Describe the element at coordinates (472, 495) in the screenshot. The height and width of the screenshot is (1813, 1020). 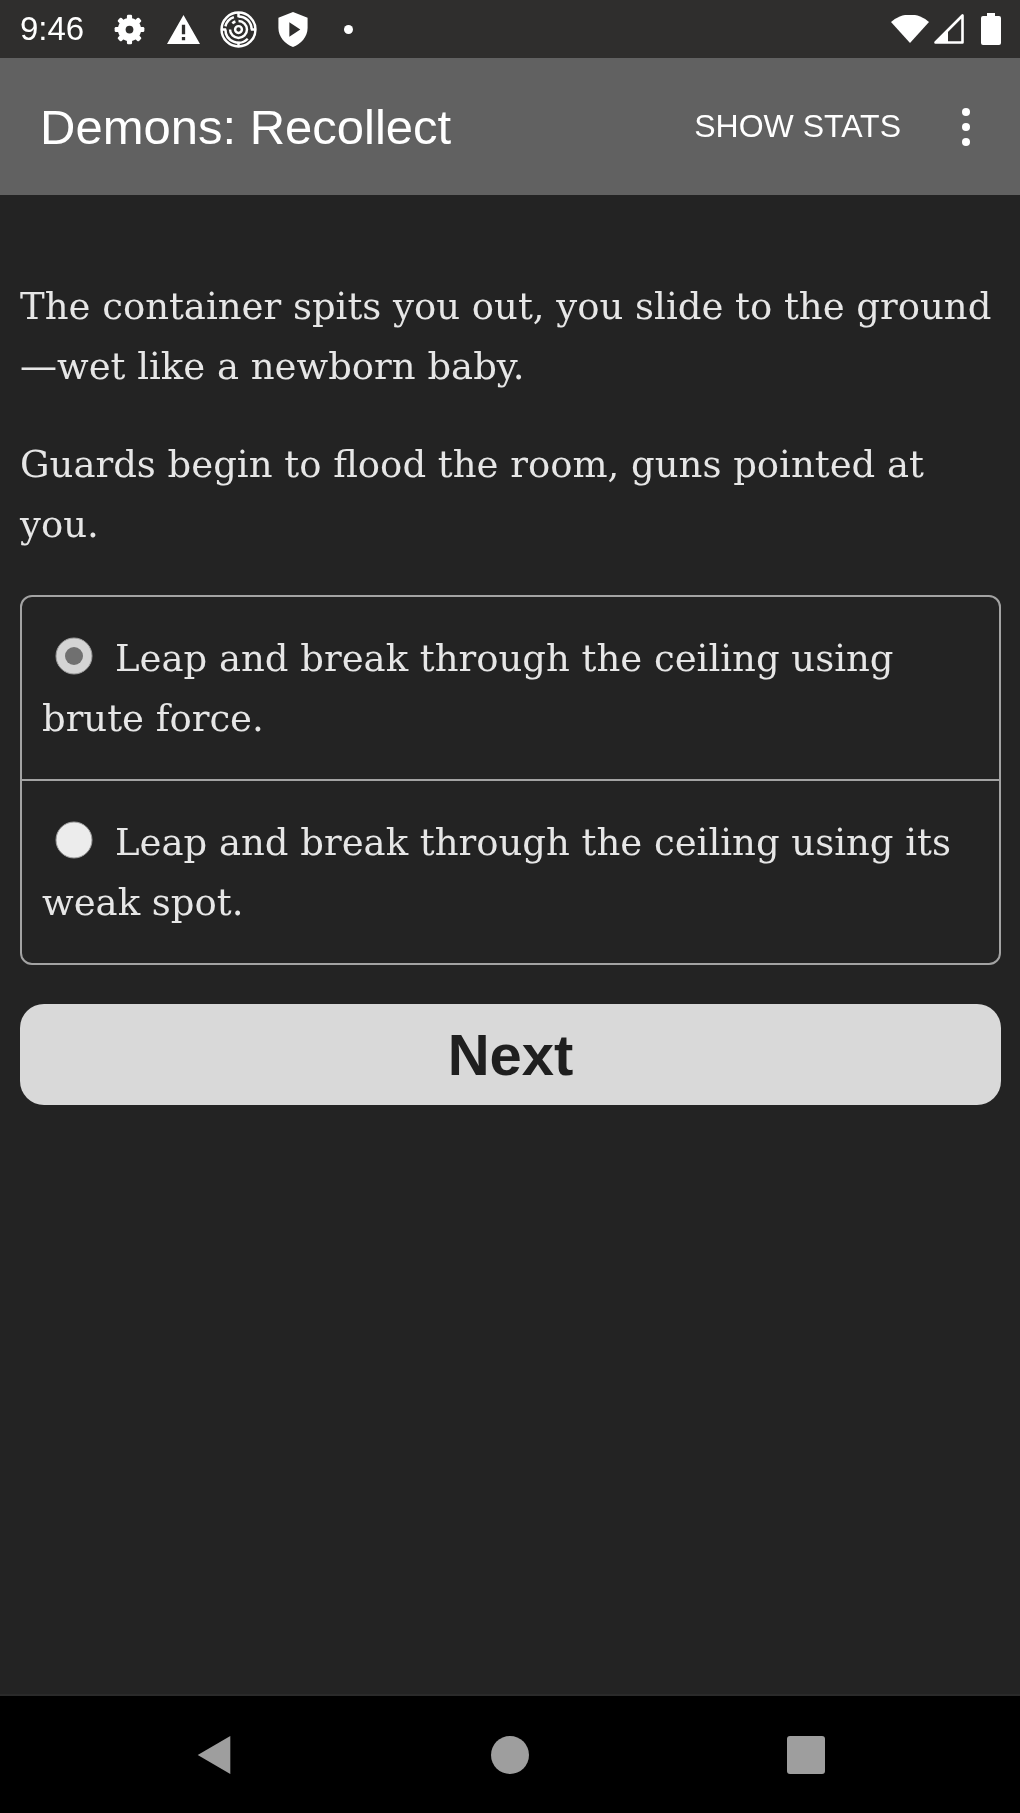
I see `story-paragraph: Guards begin to flood the room, guns pointed at you.` at that location.